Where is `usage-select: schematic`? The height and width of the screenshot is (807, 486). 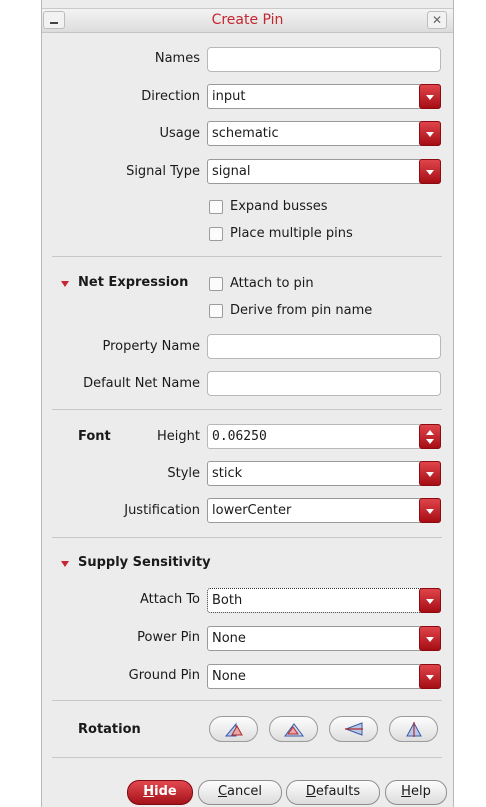
usage-select: schematic is located at coordinates (324, 133).